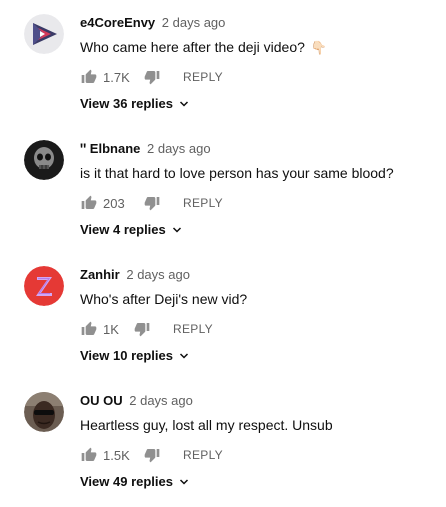 The image size is (446, 507). Describe the element at coordinates (117, 22) in the screenshot. I see `comment-author: e4CoreEnvy` at that location.